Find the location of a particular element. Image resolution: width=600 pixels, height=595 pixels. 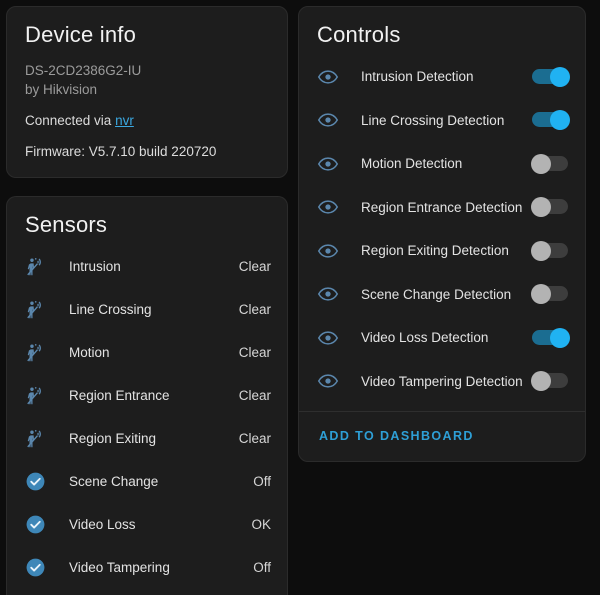

sensor-row: Intrusion Clear is located at coordinates (148, 266).